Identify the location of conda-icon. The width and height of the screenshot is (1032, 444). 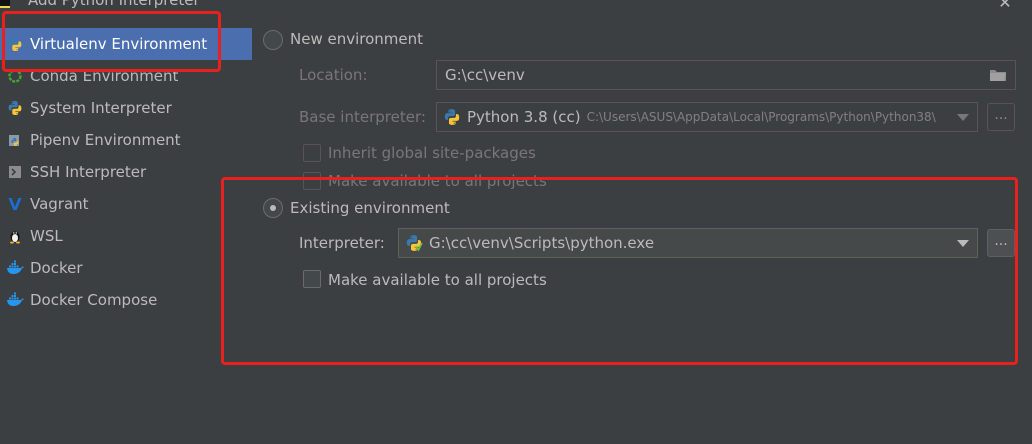
(15, 76).